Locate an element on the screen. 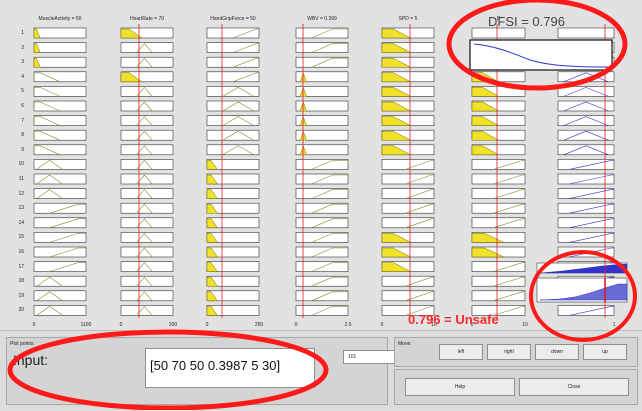  row-number: 6 is located at coordinates (22, 106).